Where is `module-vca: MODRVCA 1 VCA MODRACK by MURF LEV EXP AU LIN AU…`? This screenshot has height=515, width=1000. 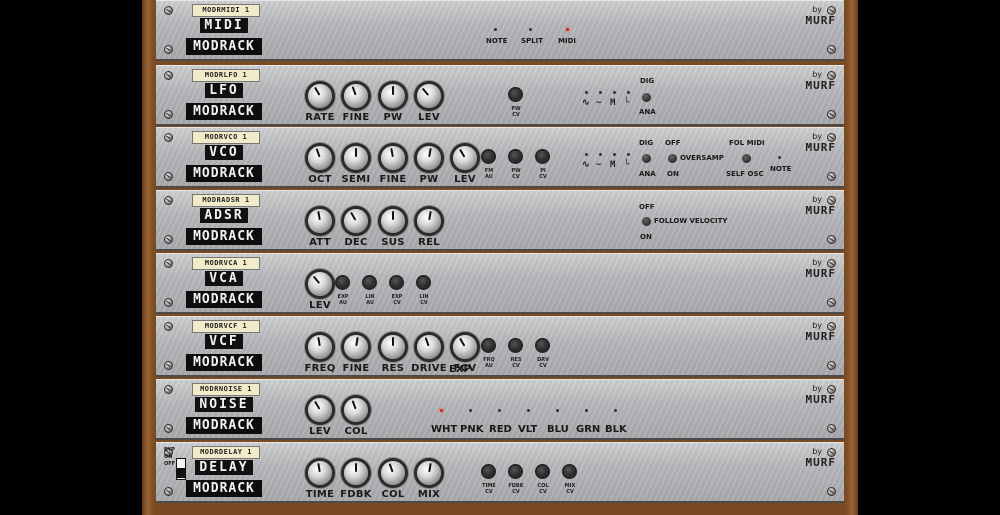 module-vca: MODRVCA 1 VCA MODRACK by MURF LEV EXP AU LIN AU… is located at coordinates (500, 283).